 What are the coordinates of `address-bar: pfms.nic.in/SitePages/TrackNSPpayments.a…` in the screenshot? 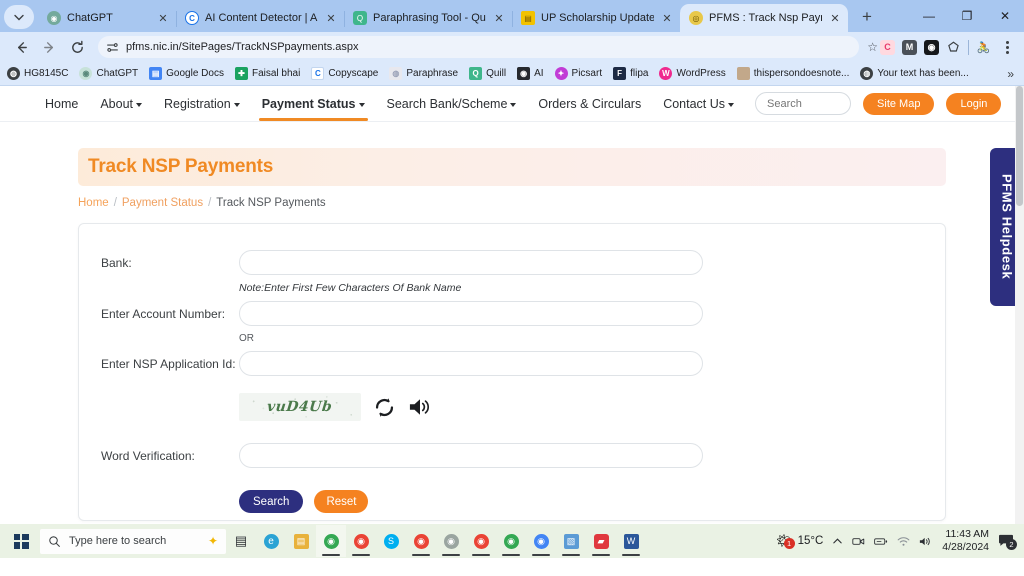 It's located at (479, 47).